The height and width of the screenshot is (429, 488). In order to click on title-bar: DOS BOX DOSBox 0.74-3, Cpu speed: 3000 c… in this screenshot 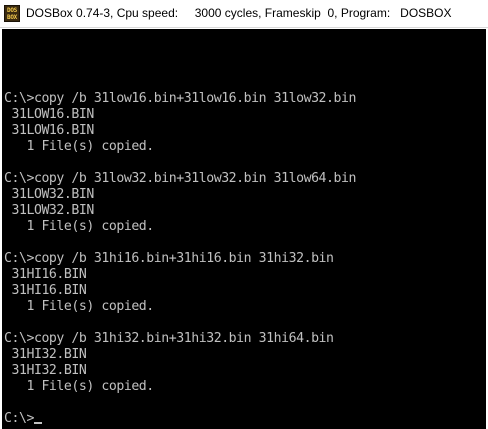, I will do `click(244, 14)`.